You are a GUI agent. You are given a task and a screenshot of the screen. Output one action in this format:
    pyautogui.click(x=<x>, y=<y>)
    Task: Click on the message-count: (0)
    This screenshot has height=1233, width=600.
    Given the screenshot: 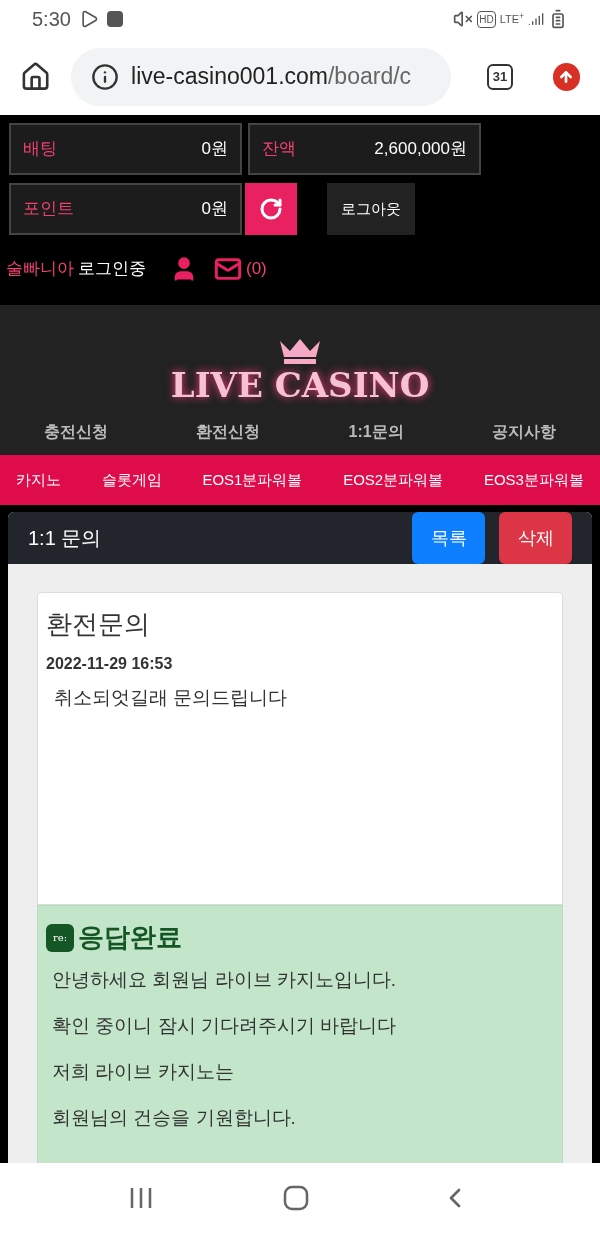 What is the action you would take?
    pyautogui.click(x=256, y=269)
    